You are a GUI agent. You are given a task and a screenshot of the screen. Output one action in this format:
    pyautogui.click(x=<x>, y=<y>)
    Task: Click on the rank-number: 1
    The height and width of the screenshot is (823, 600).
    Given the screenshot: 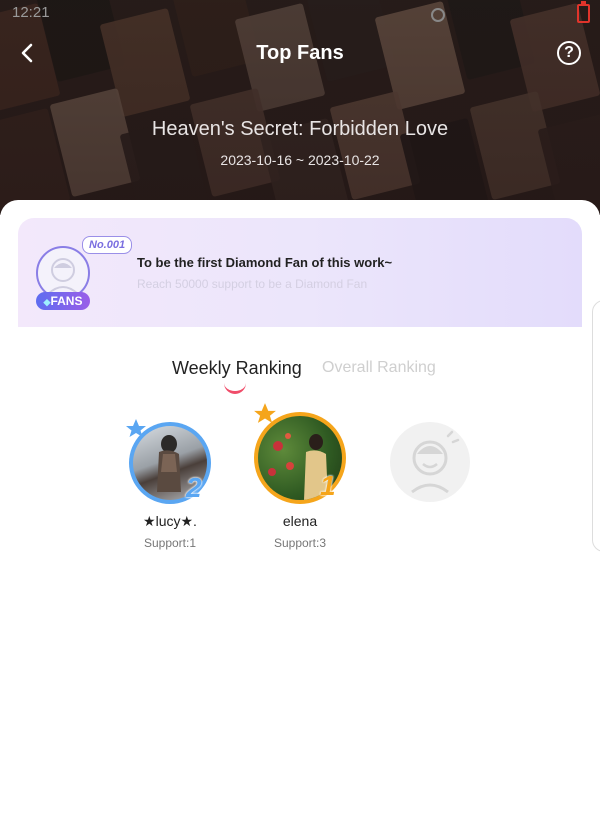 What is the action you would take?
    pyautogui.click(x=328, y=485)
    